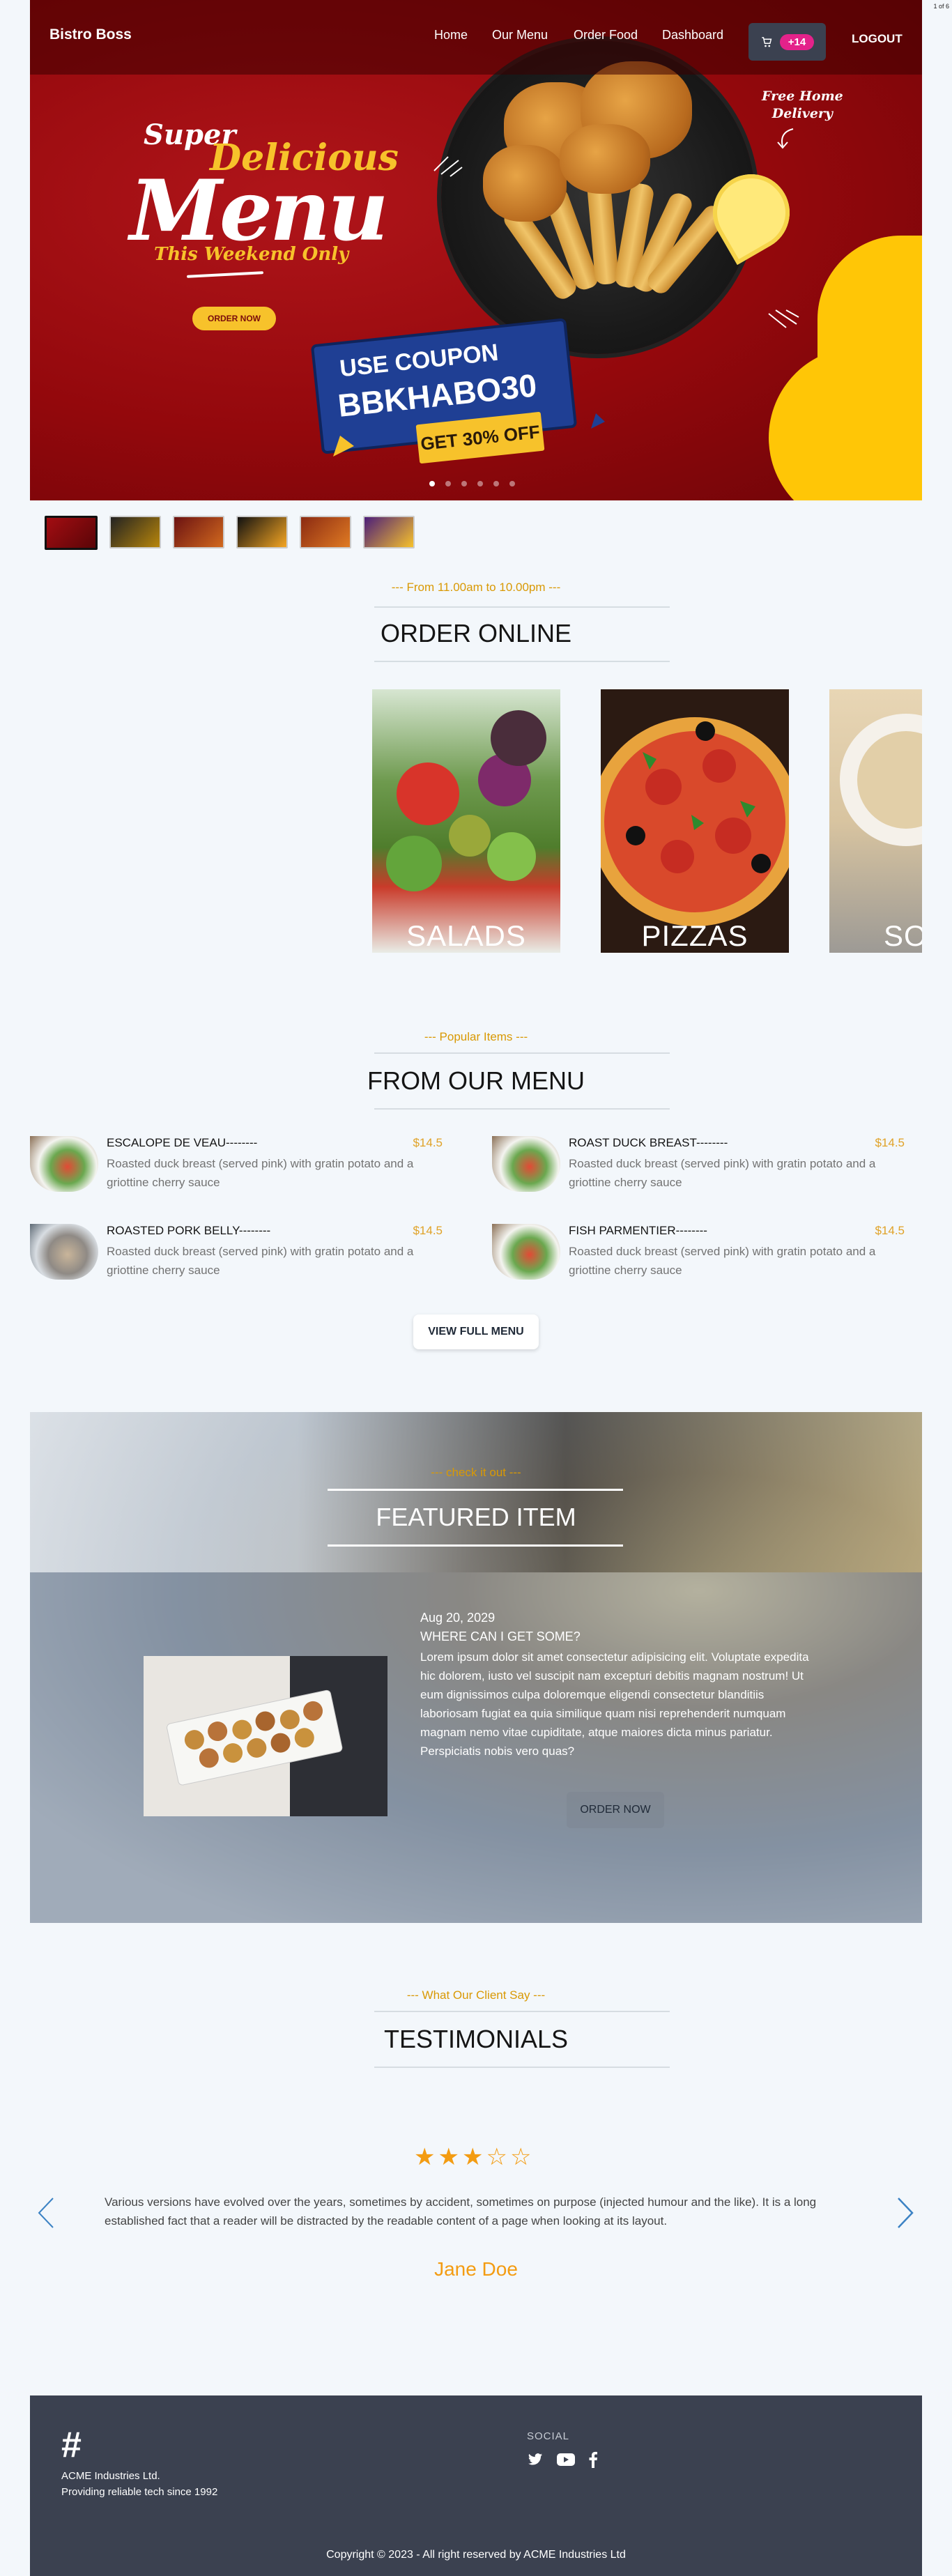 The width and height of the screenshot is (952, 2576). Describe the element at coordinates (535, 2459) in the screenshot. I see `twitter-icon` at that location.